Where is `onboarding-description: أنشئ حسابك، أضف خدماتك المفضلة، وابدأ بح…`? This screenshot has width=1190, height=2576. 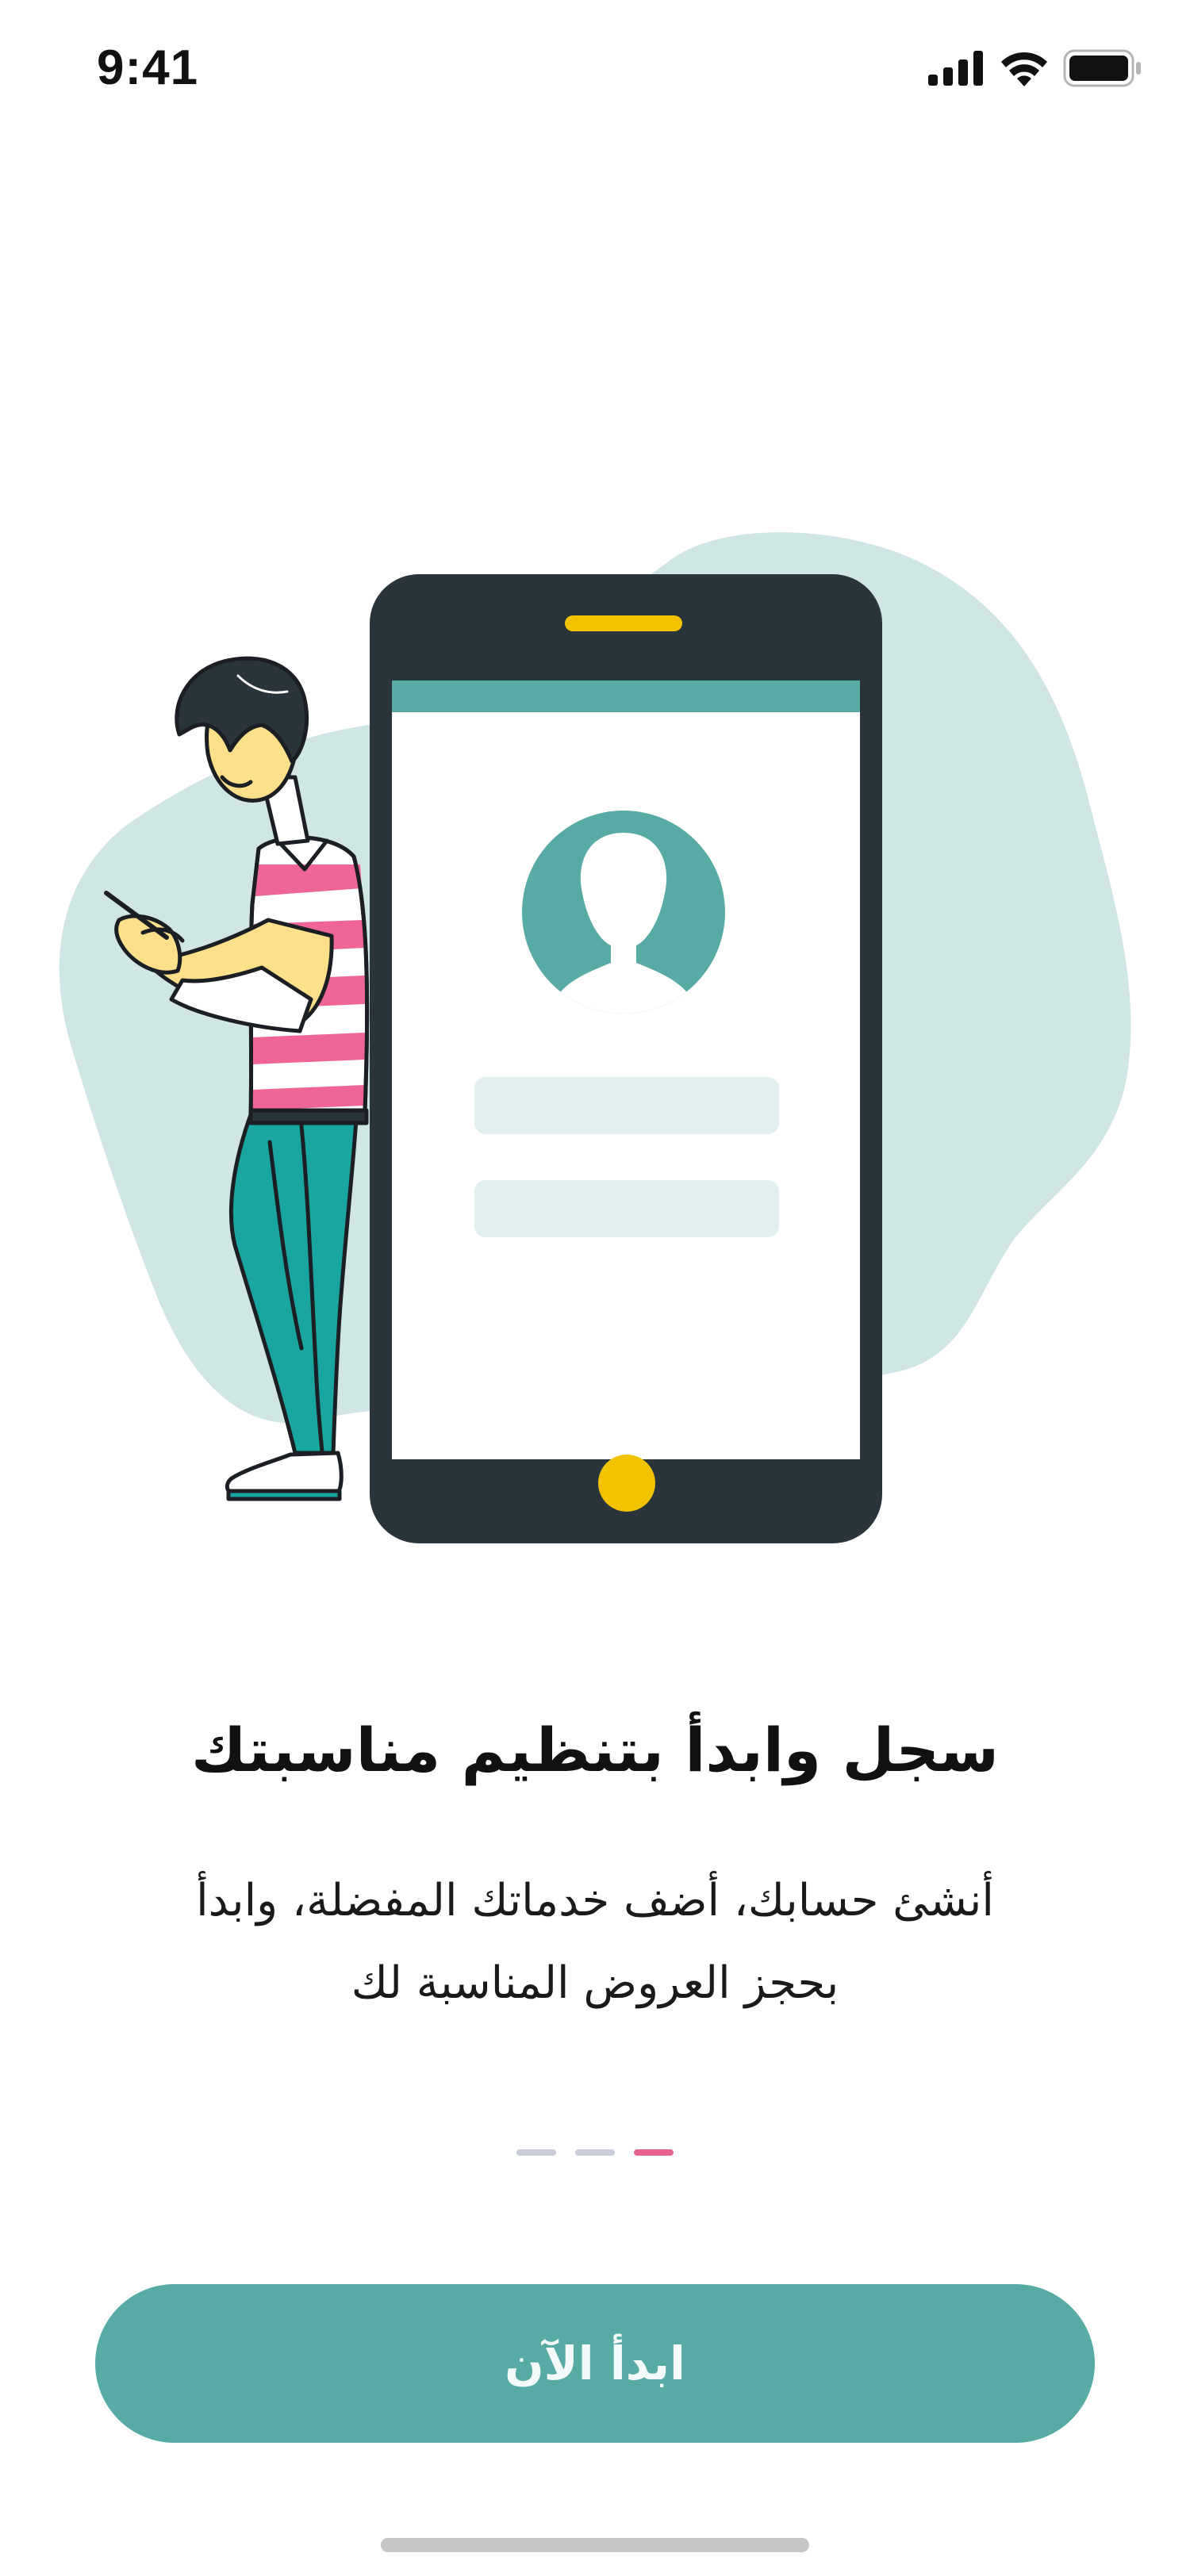 onboarding-description: أنشئ حسابك، أضف خدماتك المفضلة، وابدأ بح… is located at coordinates (595, 1942).